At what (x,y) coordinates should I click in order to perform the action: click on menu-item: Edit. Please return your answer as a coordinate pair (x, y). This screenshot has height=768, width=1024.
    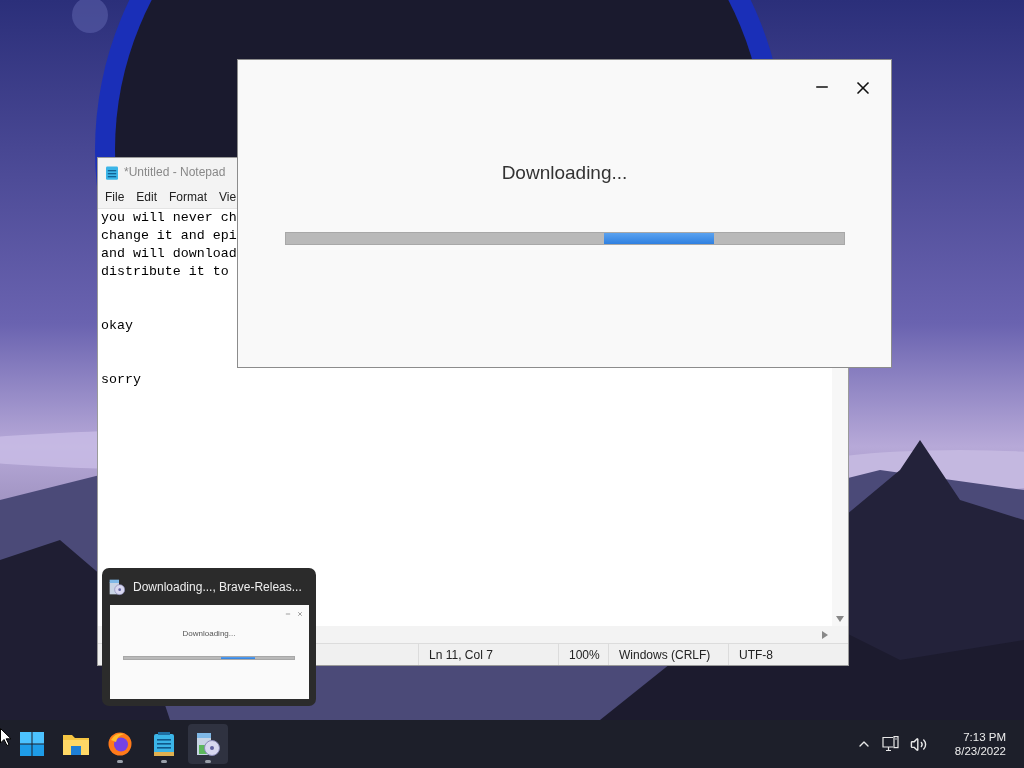
    Looking at the image, I should click on (147, 197).